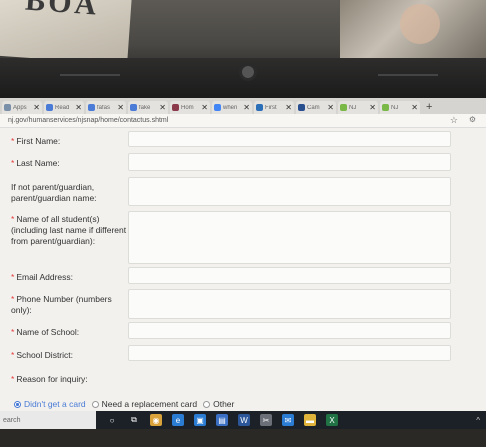 This screenshot has width=486, height=447. Describe the element at coordinates (145, 107) in the screenshot. I see `tab-title: fake` at that location.